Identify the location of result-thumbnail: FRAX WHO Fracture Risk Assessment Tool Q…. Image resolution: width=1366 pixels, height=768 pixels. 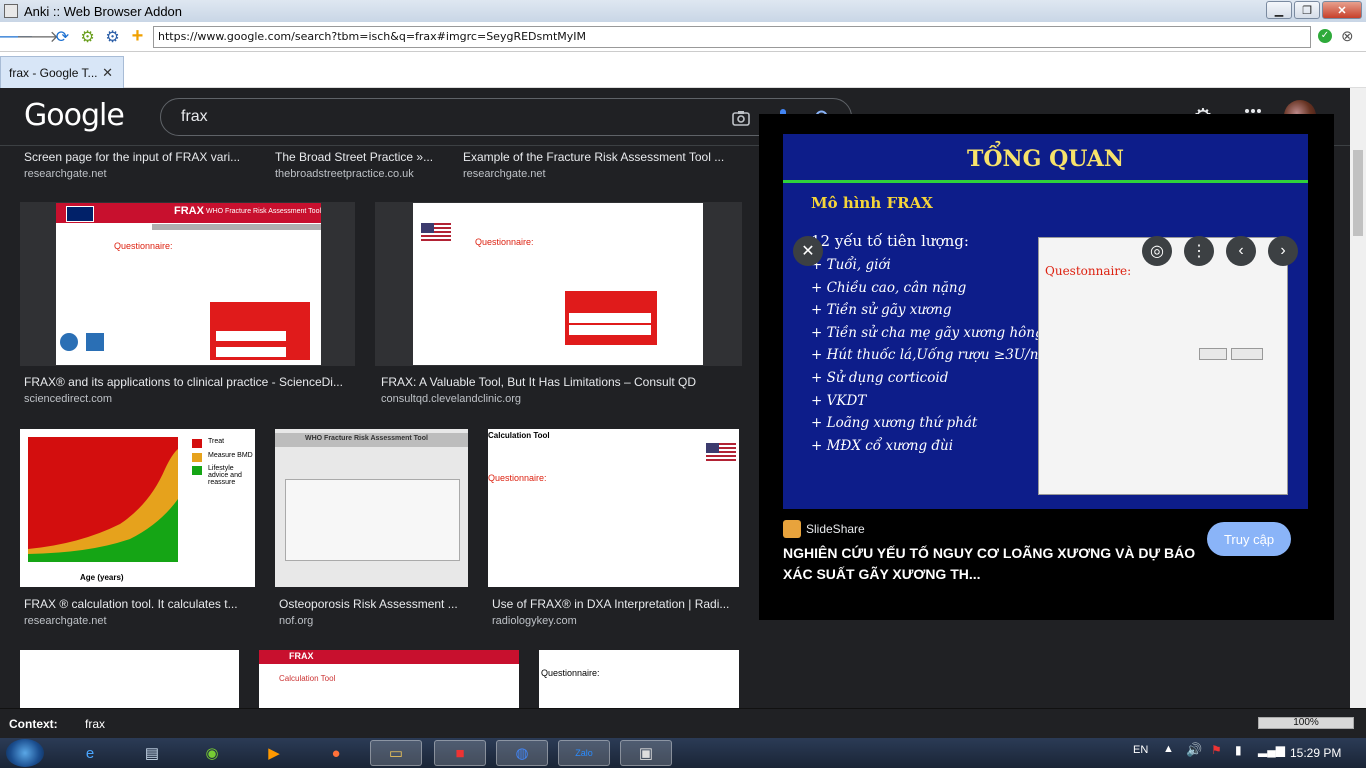
(188, 284).